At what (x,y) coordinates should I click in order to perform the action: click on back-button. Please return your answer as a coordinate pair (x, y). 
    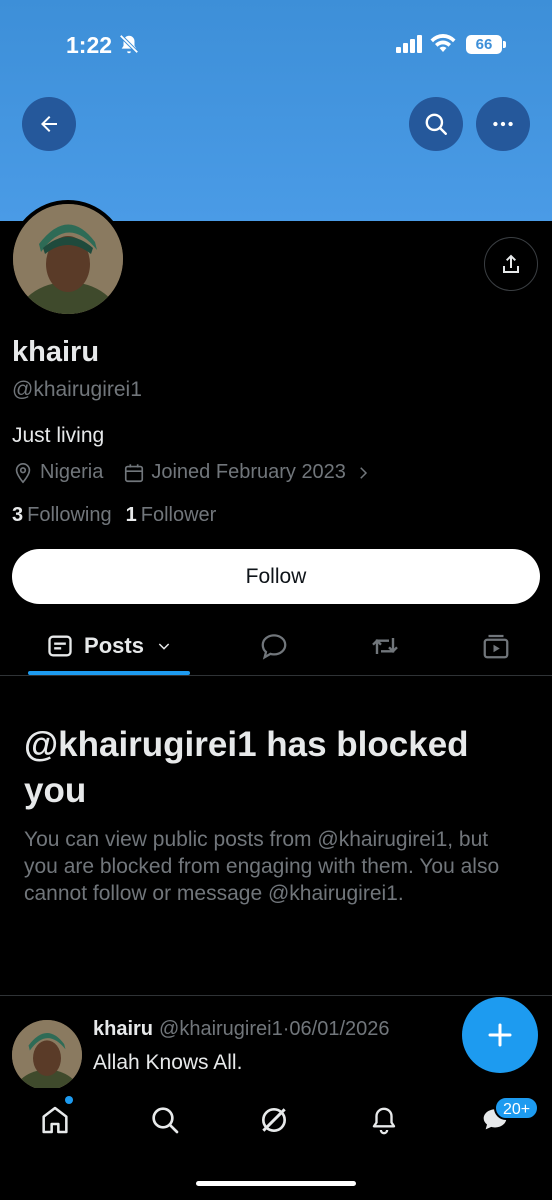
    Looking at the image, I should click on (49, 124).